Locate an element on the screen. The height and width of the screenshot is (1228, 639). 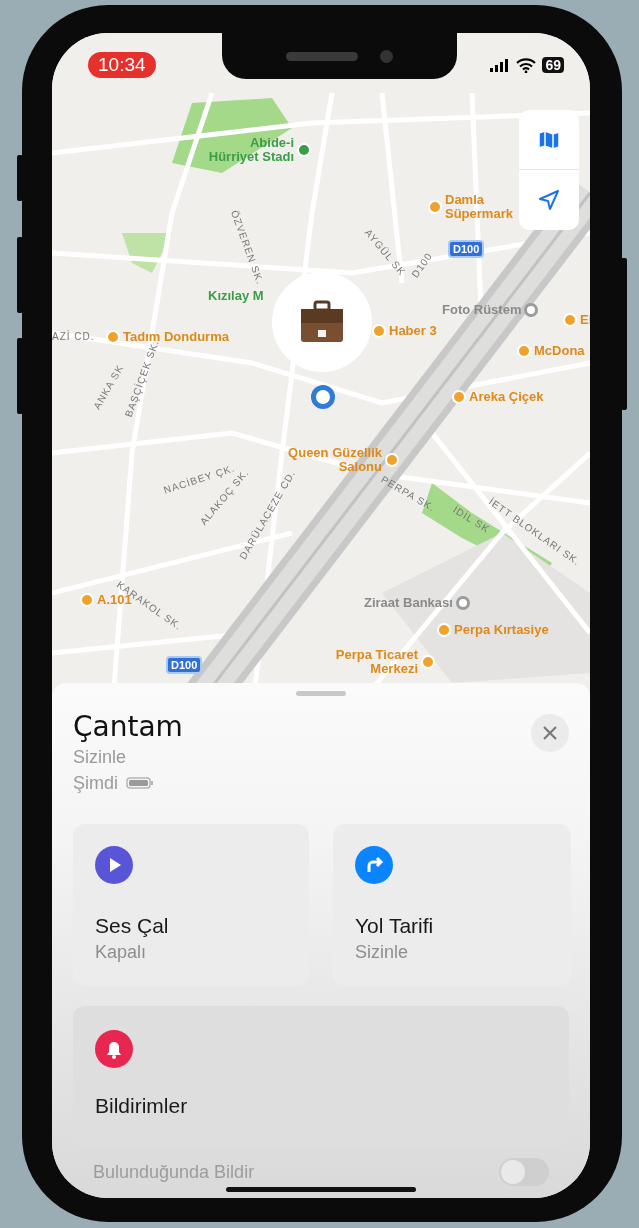
place-label: McDona is located at coordinates (559, 351).